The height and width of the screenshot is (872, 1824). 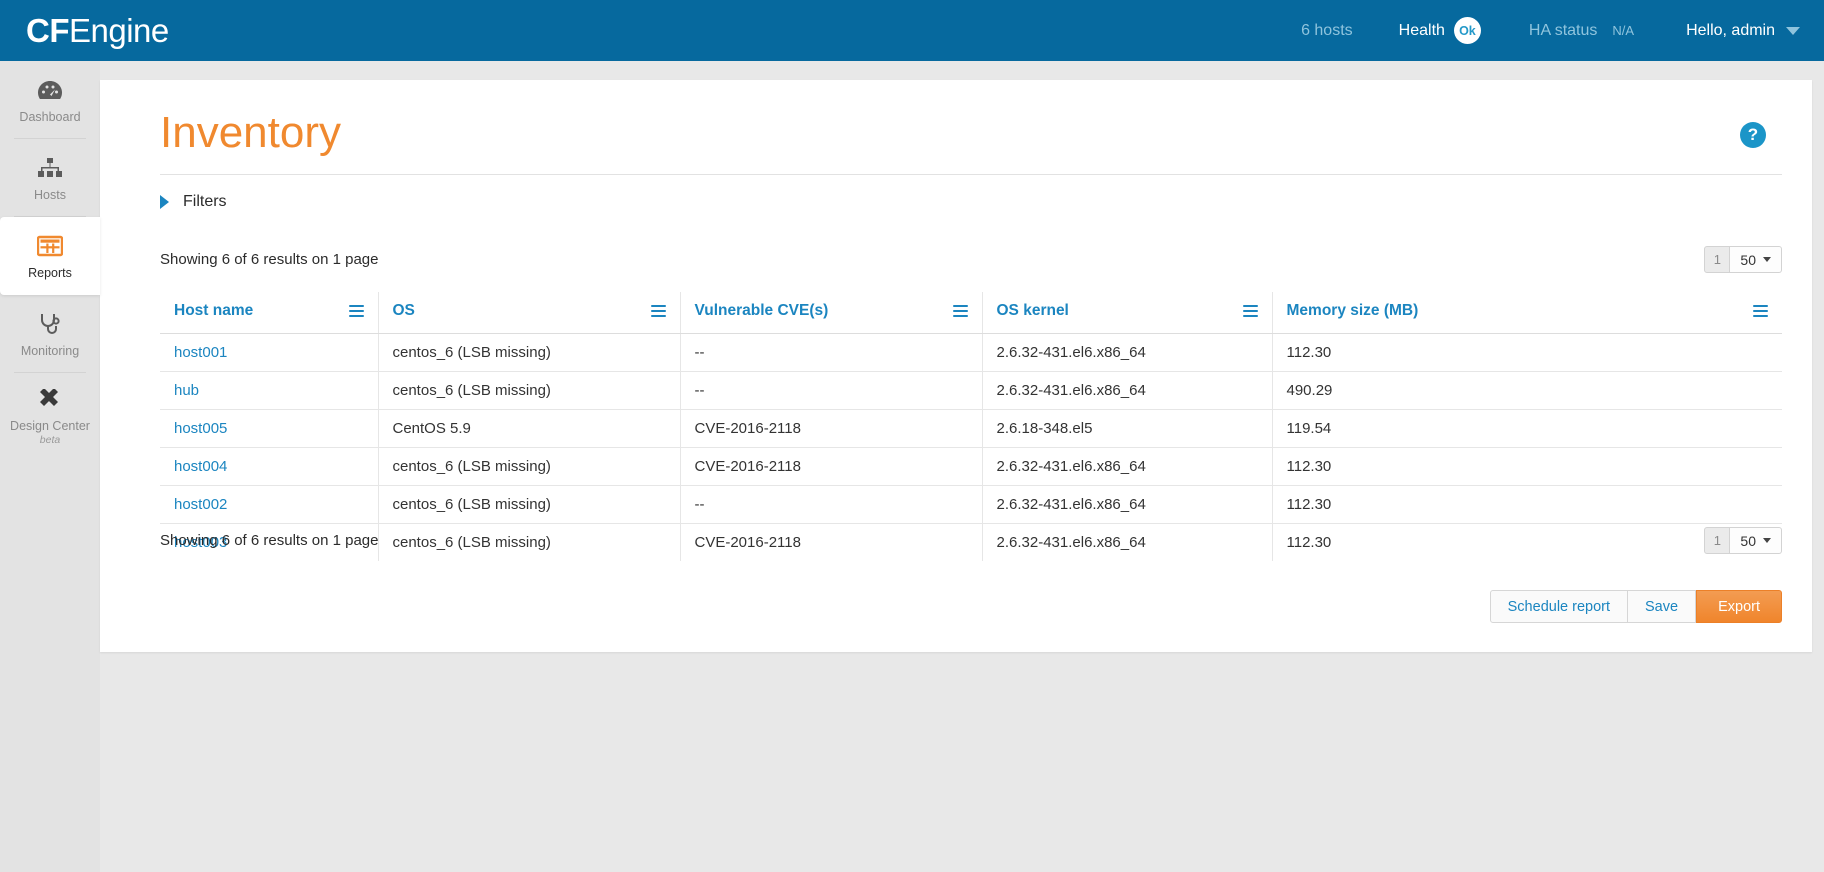 I want to click on host-link: host004, so click(x=200, y=466).